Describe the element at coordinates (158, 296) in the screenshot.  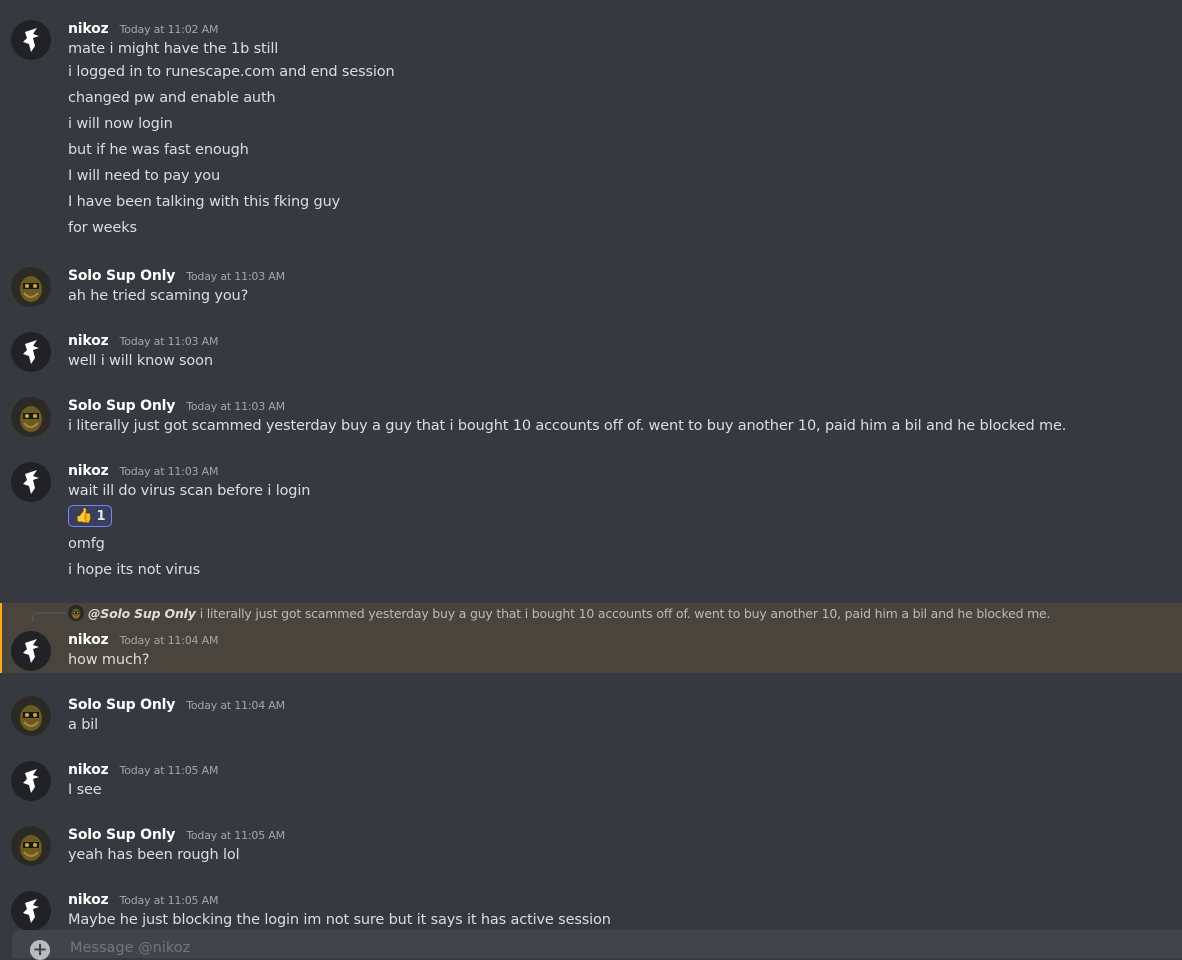
I see `message-line: ah he tried scaming you?` at that location.